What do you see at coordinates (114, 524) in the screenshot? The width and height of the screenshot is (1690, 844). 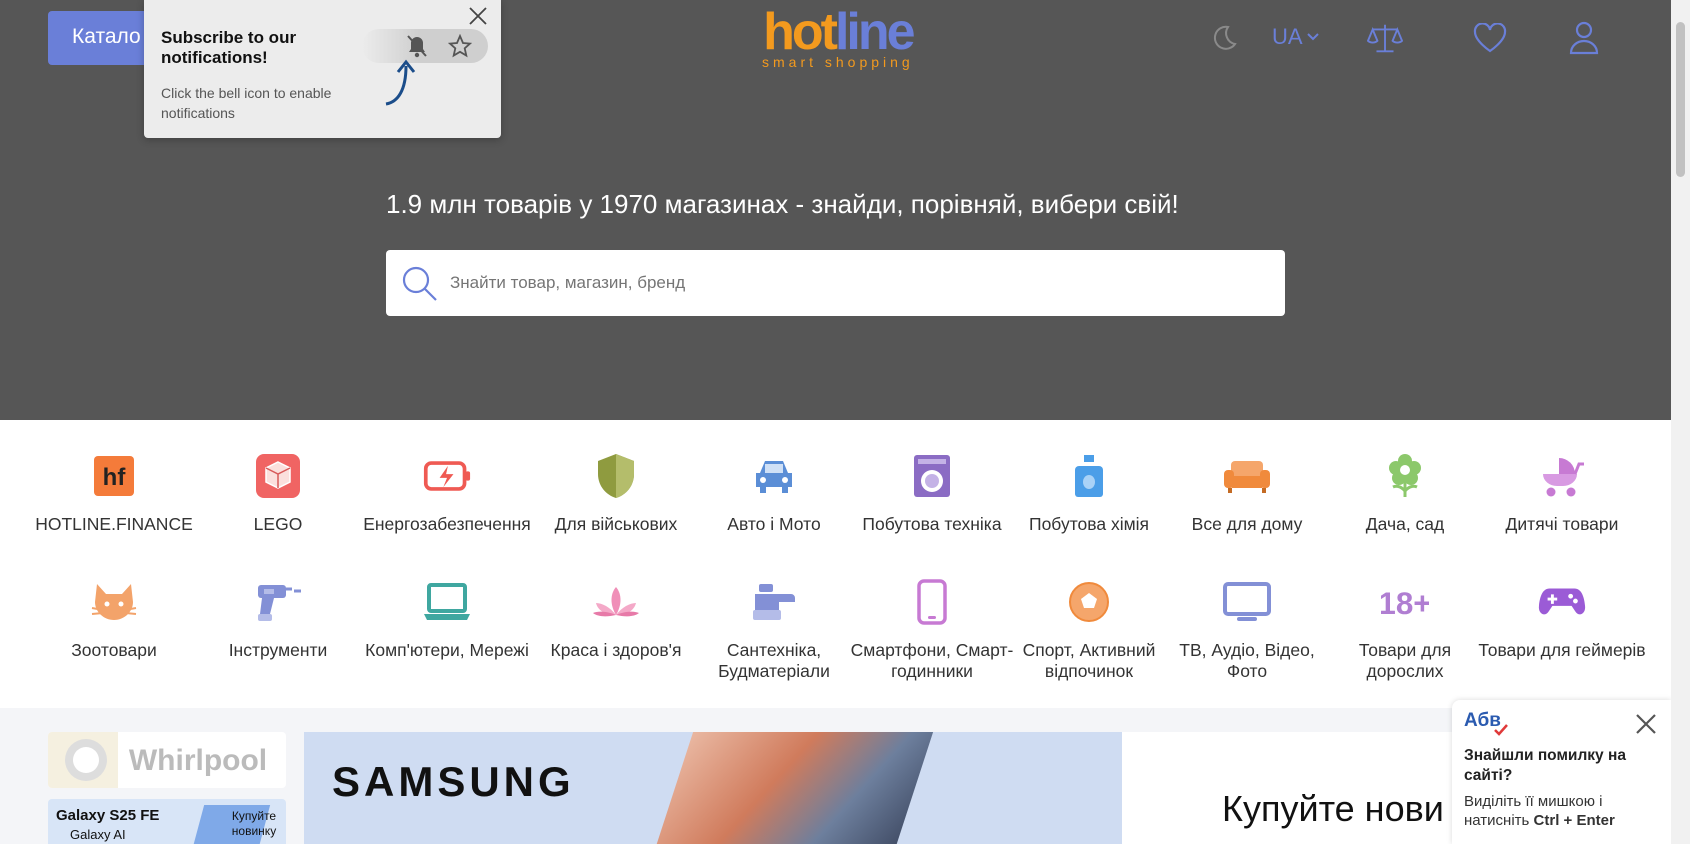 I see `category-label: HOTLINE.FINANCE` at bounding box center [114, 524].